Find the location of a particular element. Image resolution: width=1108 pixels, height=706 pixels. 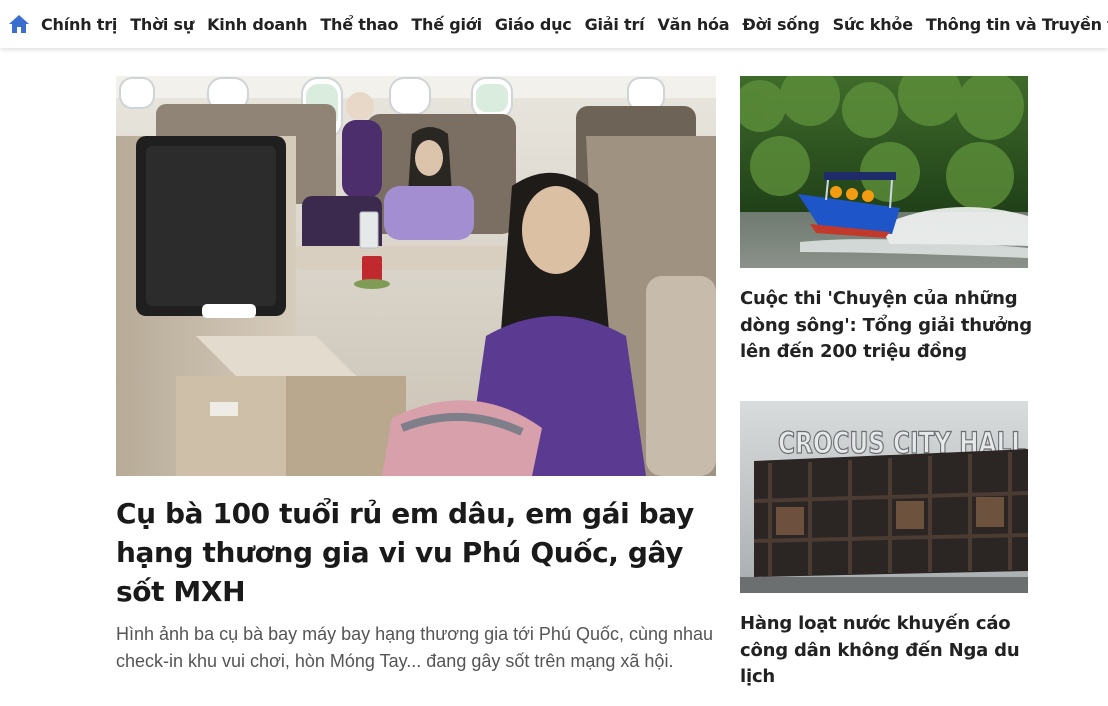

nav-item-9: Đời sống is located at coordinates (780, 24).